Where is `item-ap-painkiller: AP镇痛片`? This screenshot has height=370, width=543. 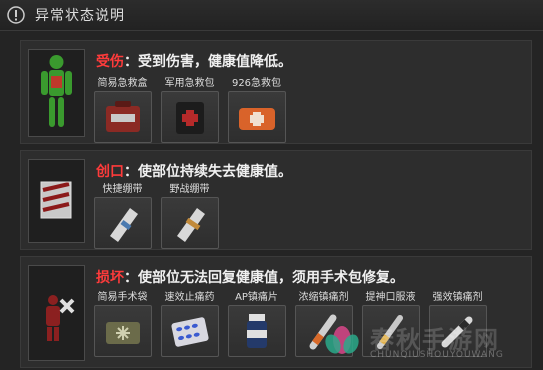 item-ap-painkiller: AP镇痛片 is located at coordinates (256, 324).